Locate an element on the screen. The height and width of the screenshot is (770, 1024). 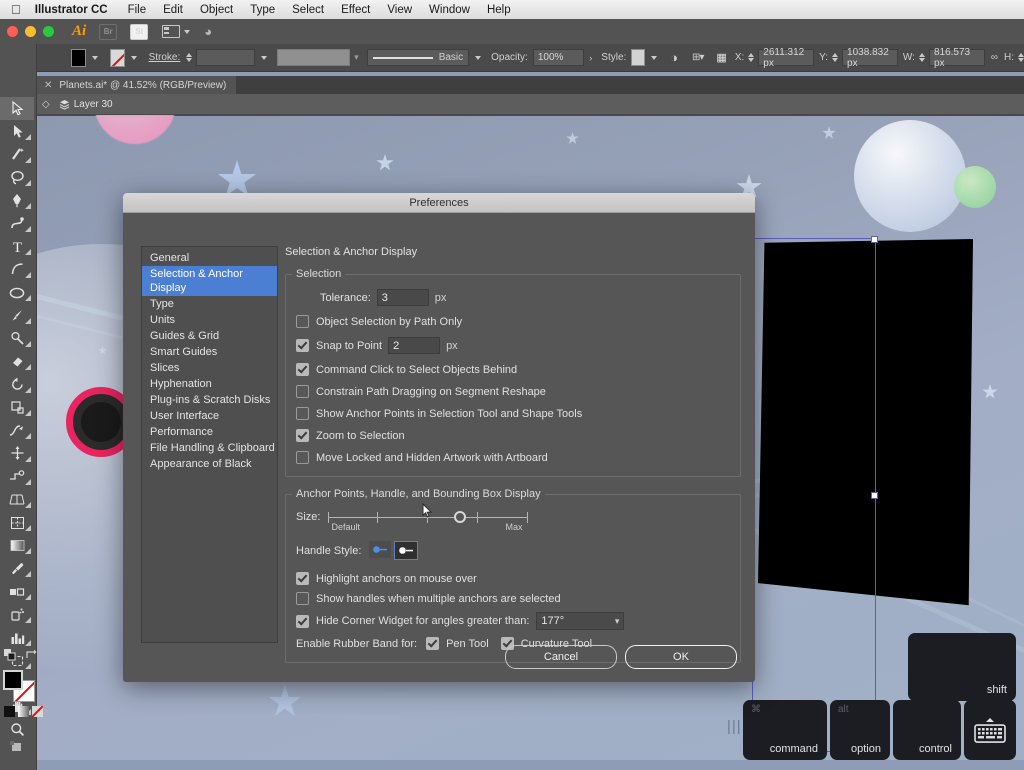
fill-swatch is located at coordinates (79, 57).